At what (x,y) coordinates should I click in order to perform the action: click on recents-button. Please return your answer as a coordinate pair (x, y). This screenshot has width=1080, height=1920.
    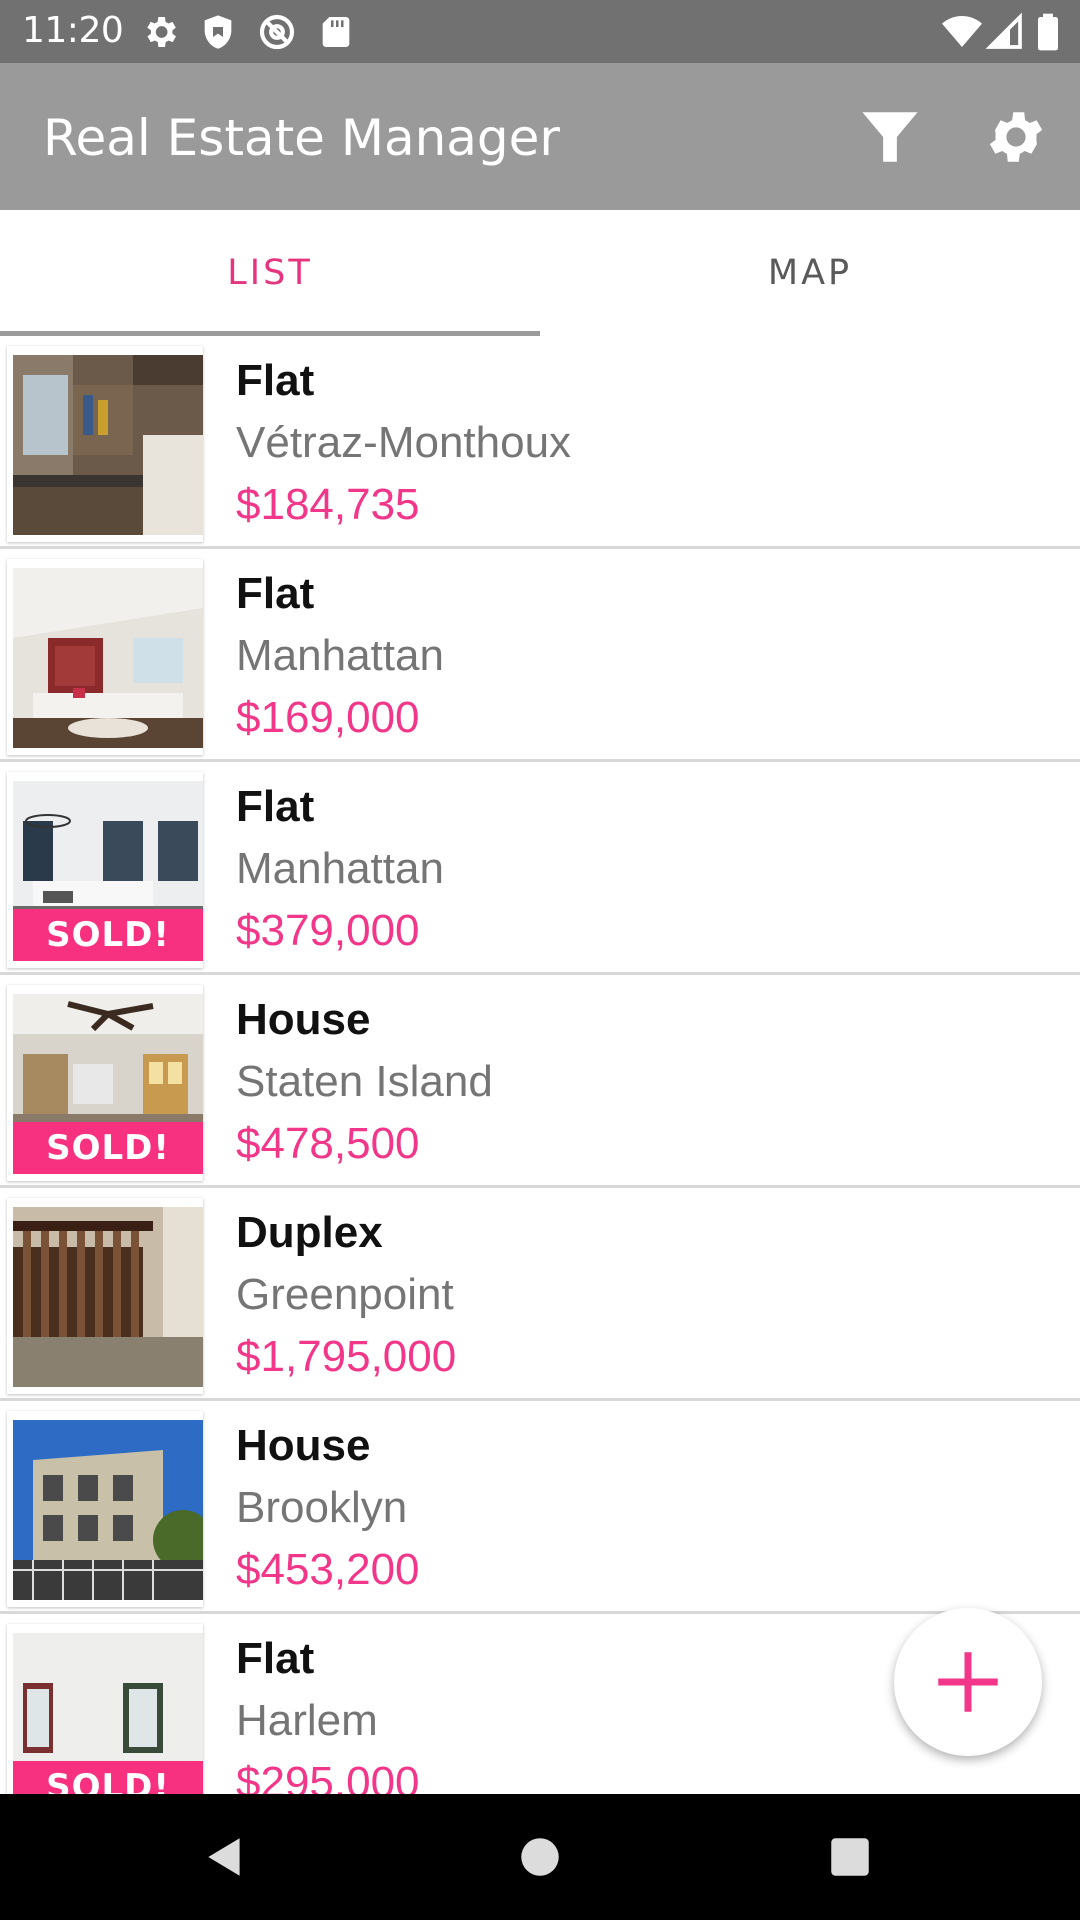
    Looking at the image, I should click on (850, 1857).